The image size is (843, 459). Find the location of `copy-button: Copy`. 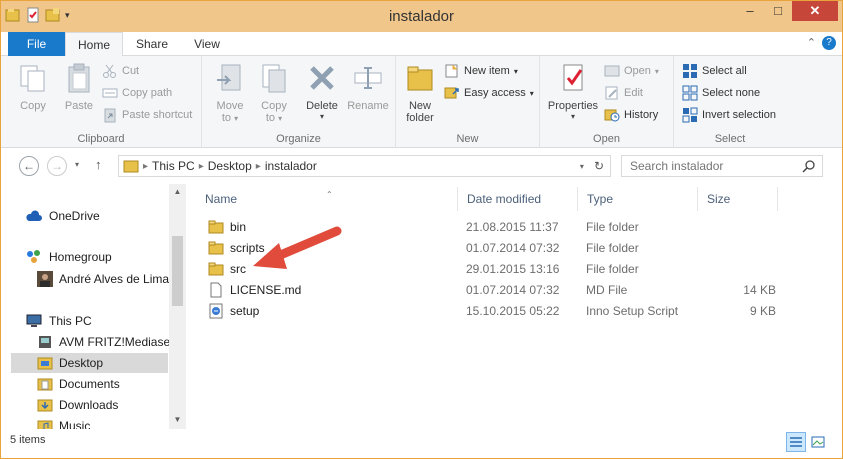

copy-button: Copy is located at coordinates (33, 87).